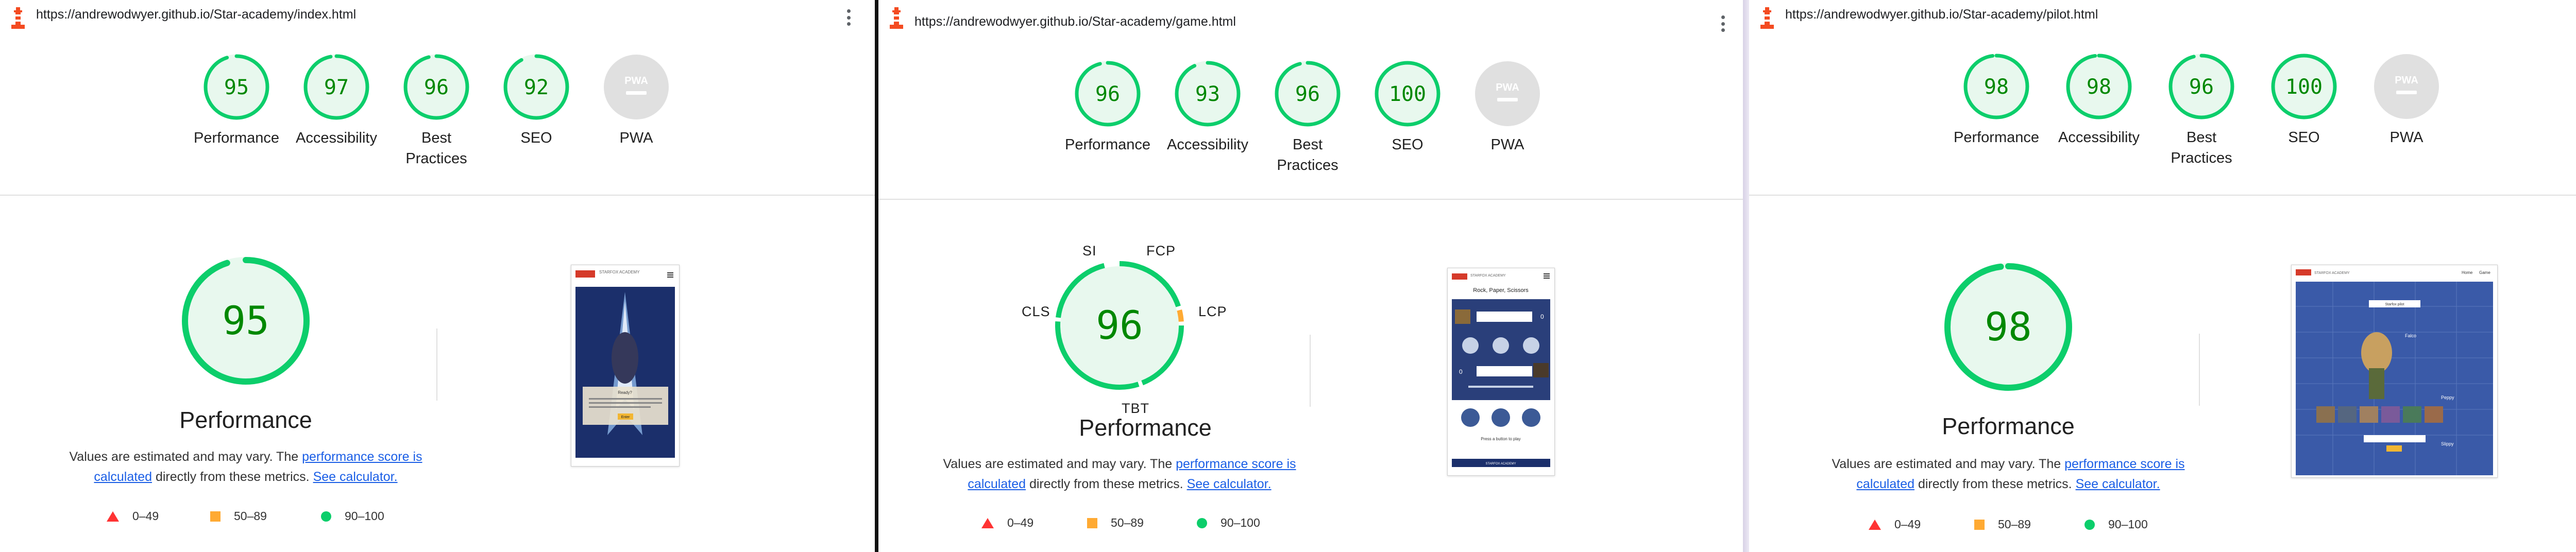 The height and width of the screenshot is (552, 2576). What do you see at coordinates (625, 418) in the screenshot?
I see `thumb-button: Enter` at bounding box center [625, 418].